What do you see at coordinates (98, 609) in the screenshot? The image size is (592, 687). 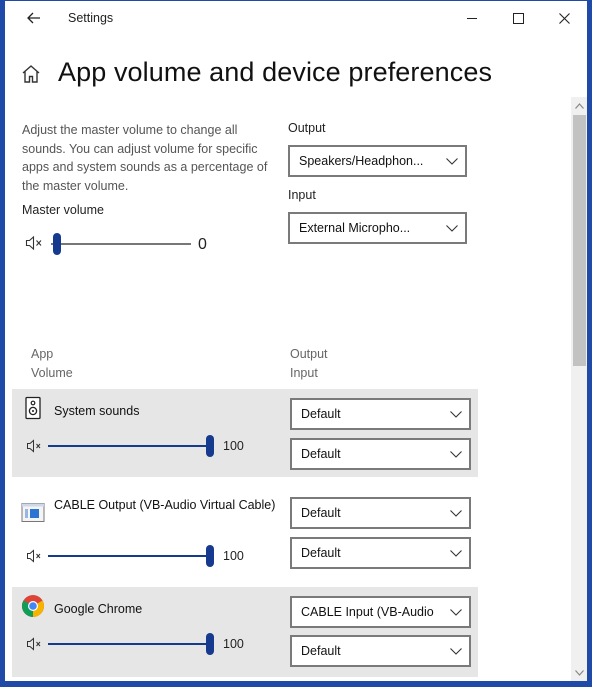 I see `app-name: Google Chrome` at bounding box center [98, 609].